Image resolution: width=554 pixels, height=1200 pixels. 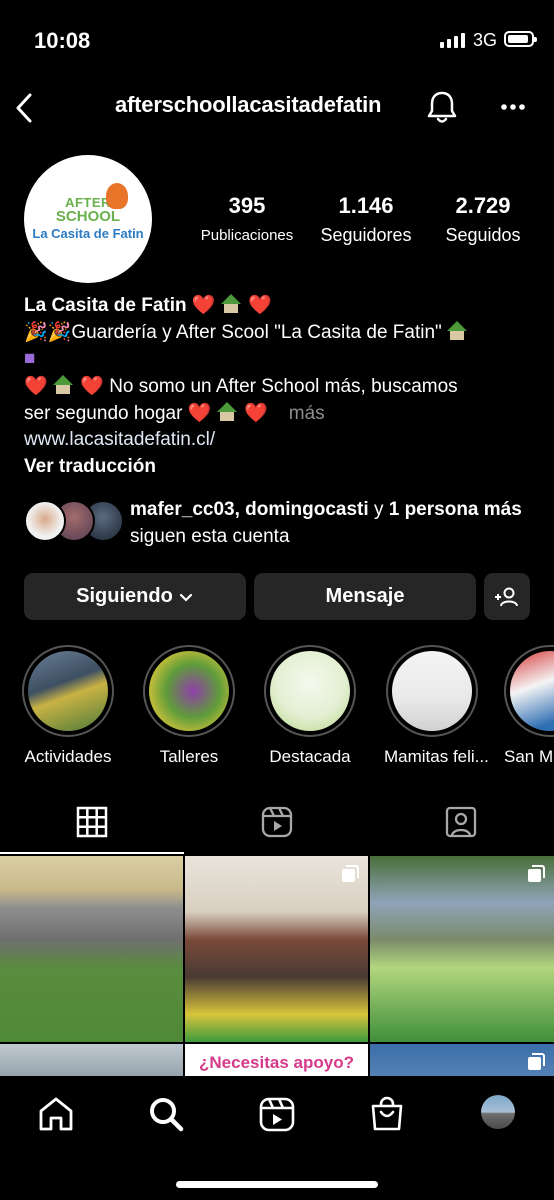 I want to click on grid-tab-icon, so click(x=92, y=822).